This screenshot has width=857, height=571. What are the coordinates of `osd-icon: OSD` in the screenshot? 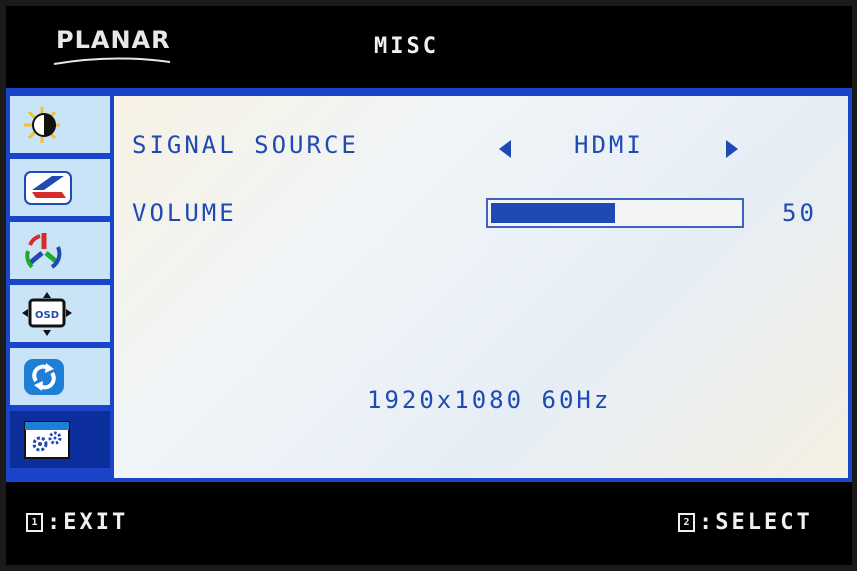 It's located at (47, 313).